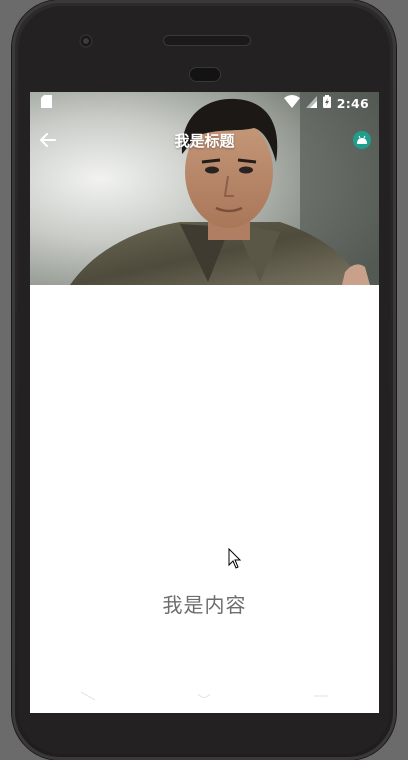  Describe the element at coordinates (86, 41) in the screenshot. I see `front-camera` at that location.